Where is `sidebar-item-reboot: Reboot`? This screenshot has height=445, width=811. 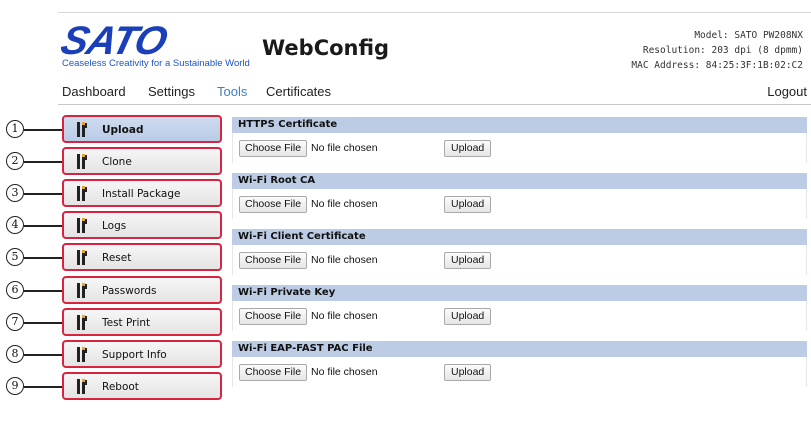
sidebar-item-reboot: Reboot is located at coordinates (142, 386).